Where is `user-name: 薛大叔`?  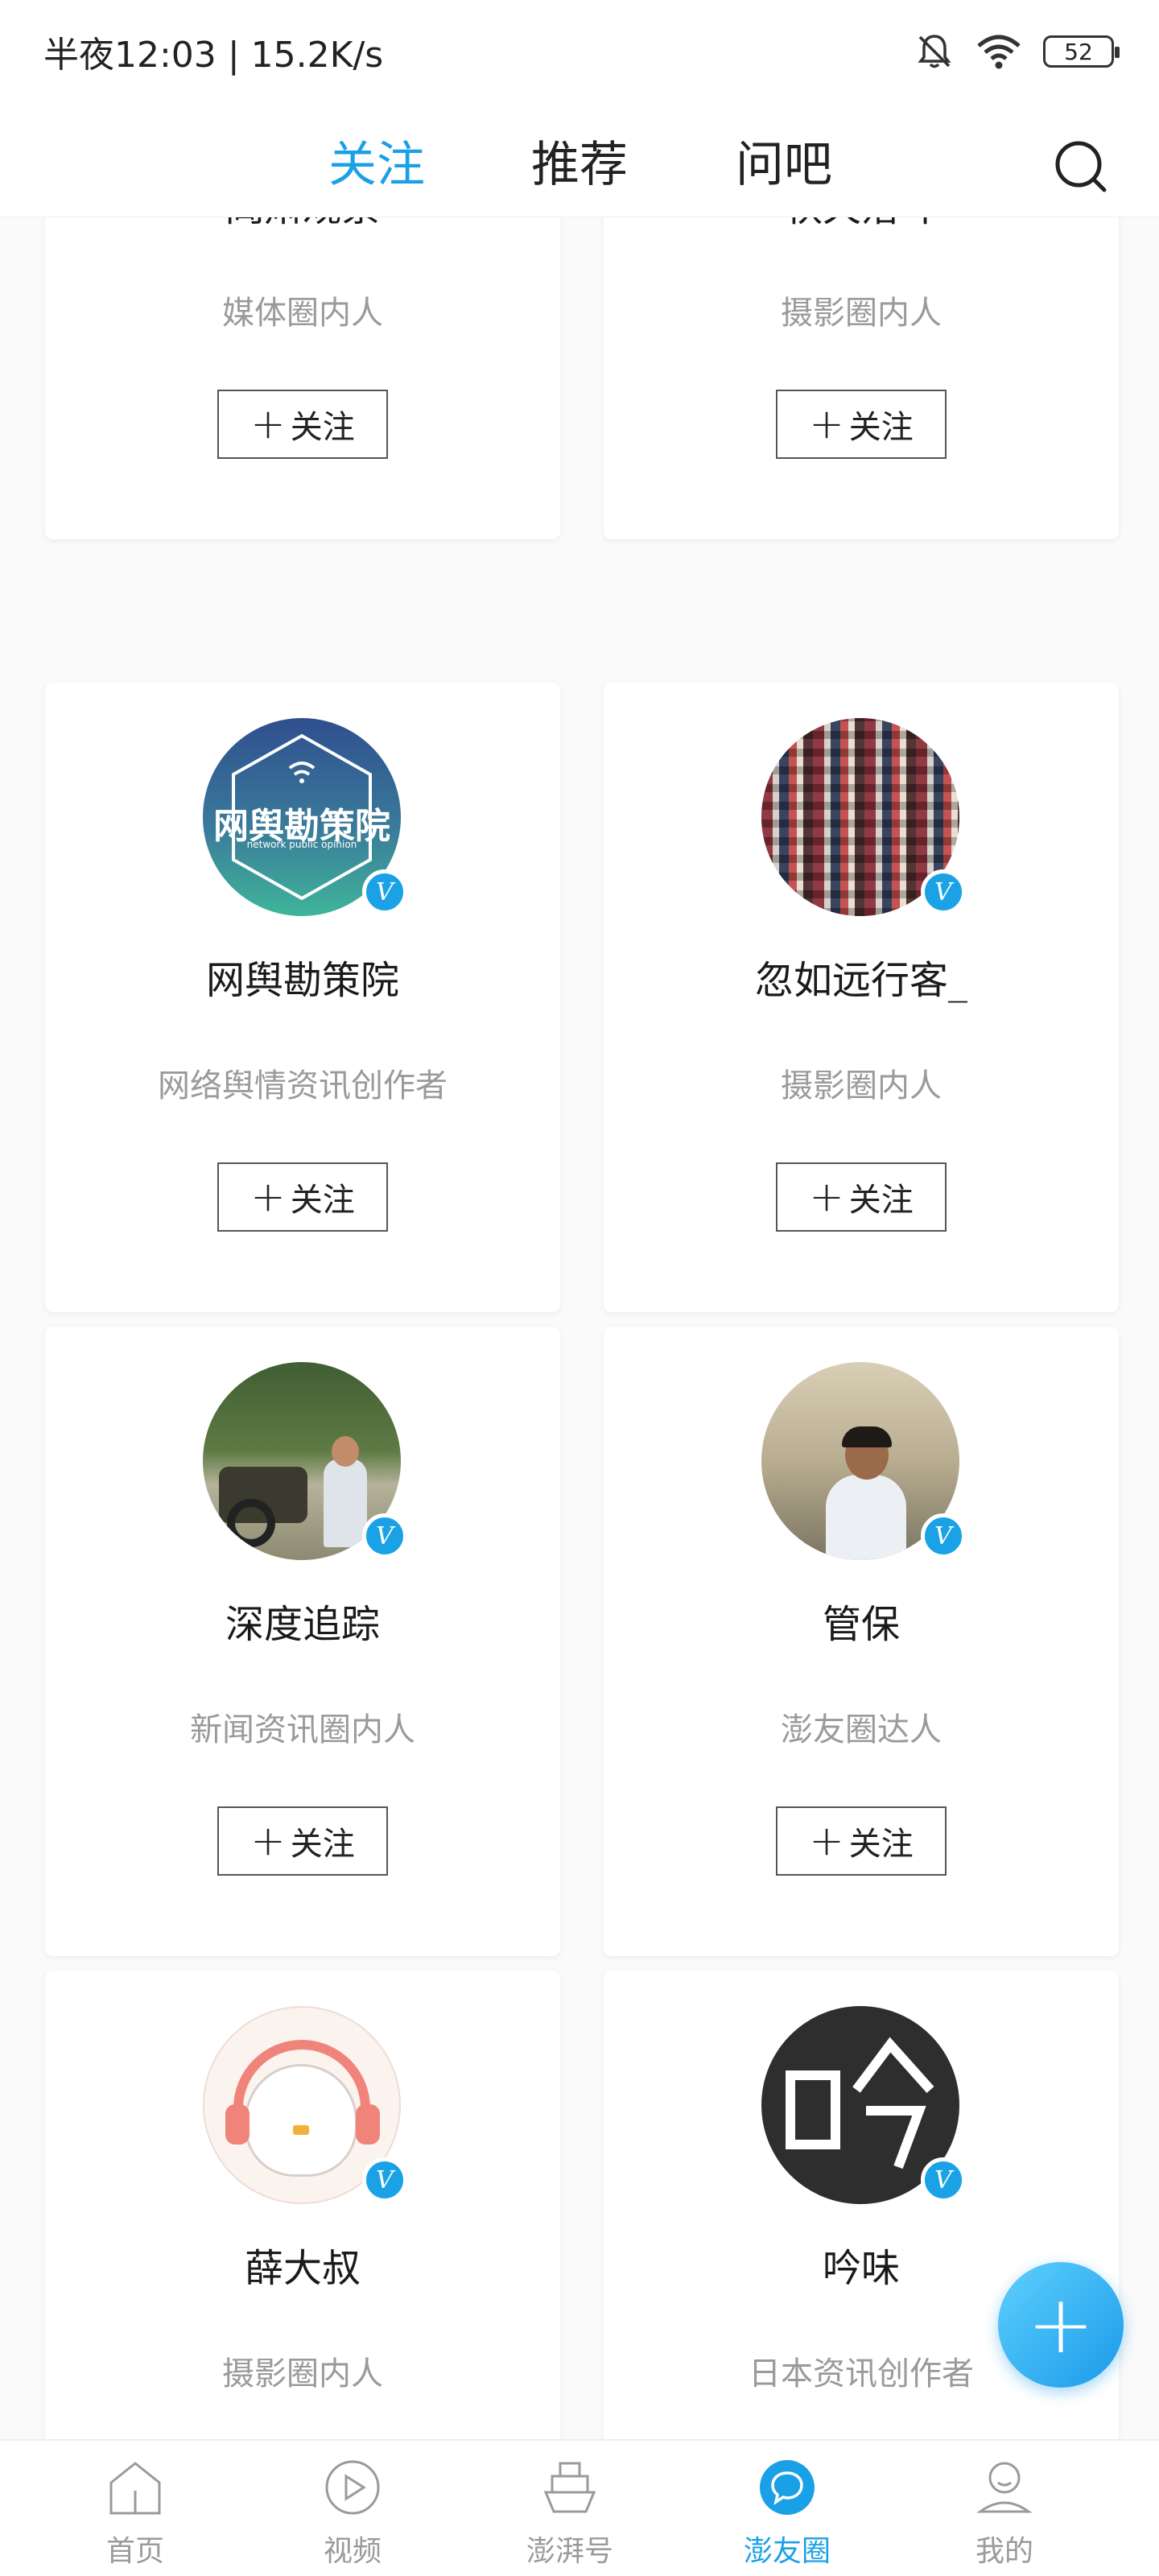
user-name: 薛大叔 is located at coordinates (302, 2264).